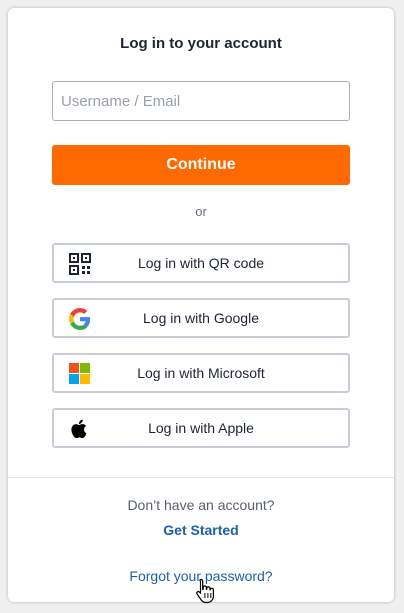  I want to click on or-separator: or, so click(201, 211).